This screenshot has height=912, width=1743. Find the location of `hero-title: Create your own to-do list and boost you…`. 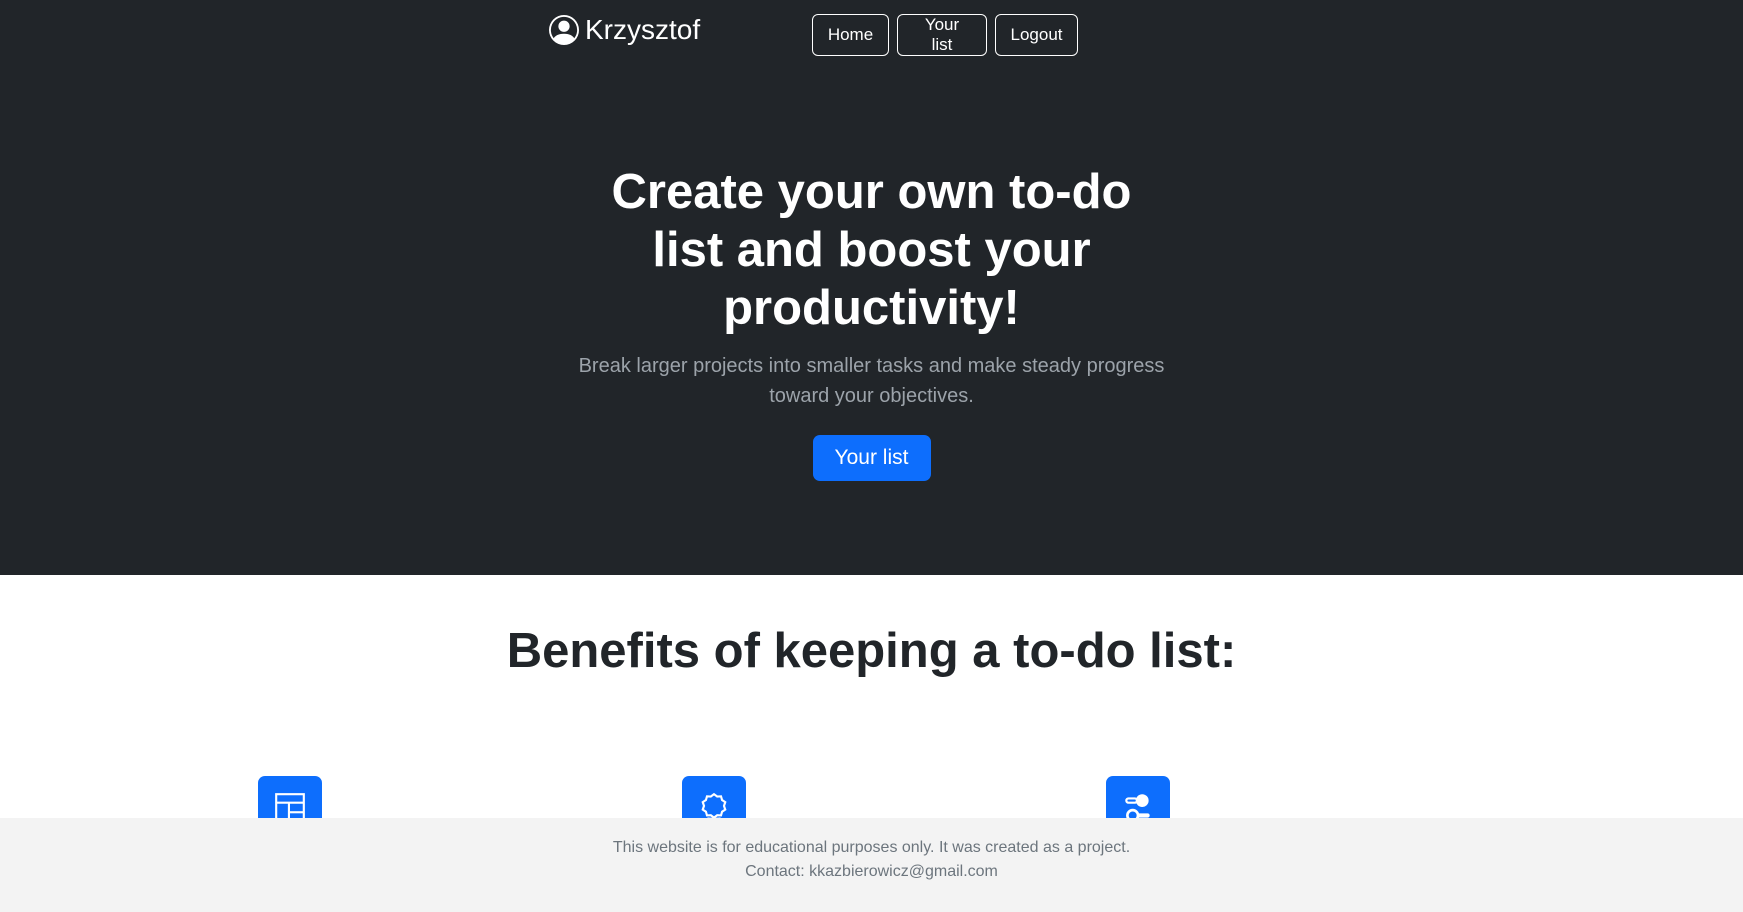

hero-title: Create your own to-do list and boost you… is located at coordinates (871, 250).